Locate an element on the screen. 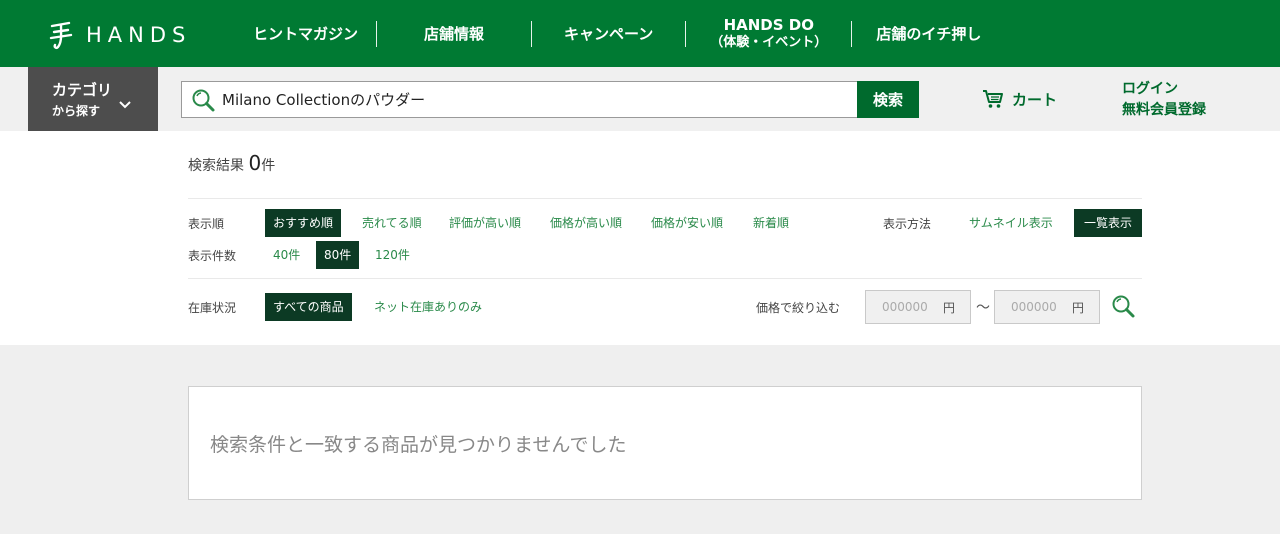  search-bar-area: カテゴリ から探す 検索 カート ログイン 無料会員登録 is located at coordinates (640, 99).